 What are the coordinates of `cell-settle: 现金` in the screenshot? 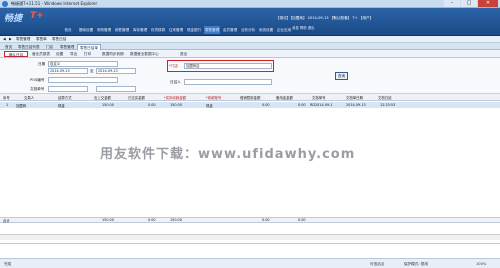 It's located at (61, 106).